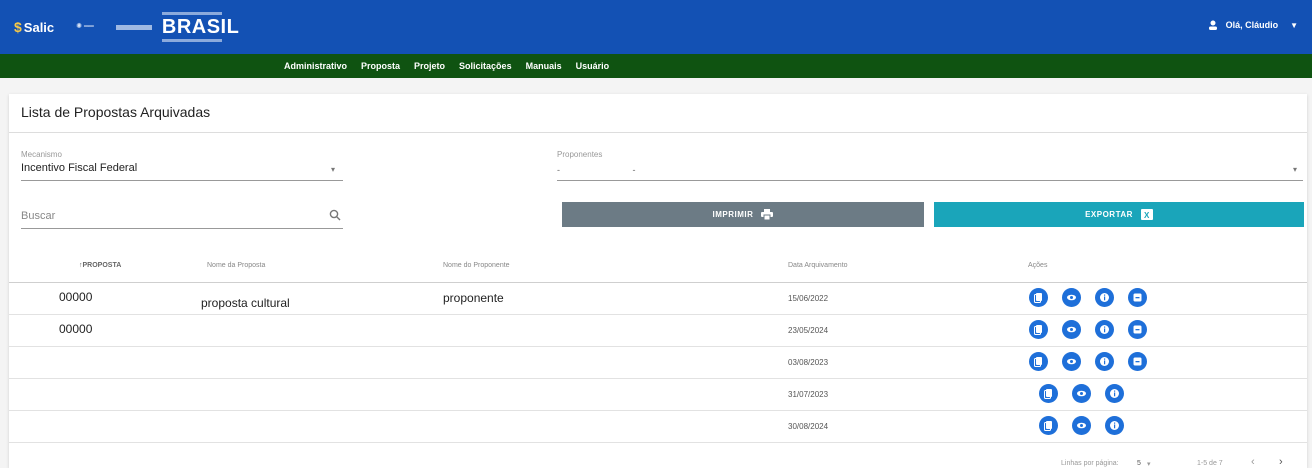 The image size is (1312, 468). I want to click on salic-dollar-icon: $, so click(18, 27).